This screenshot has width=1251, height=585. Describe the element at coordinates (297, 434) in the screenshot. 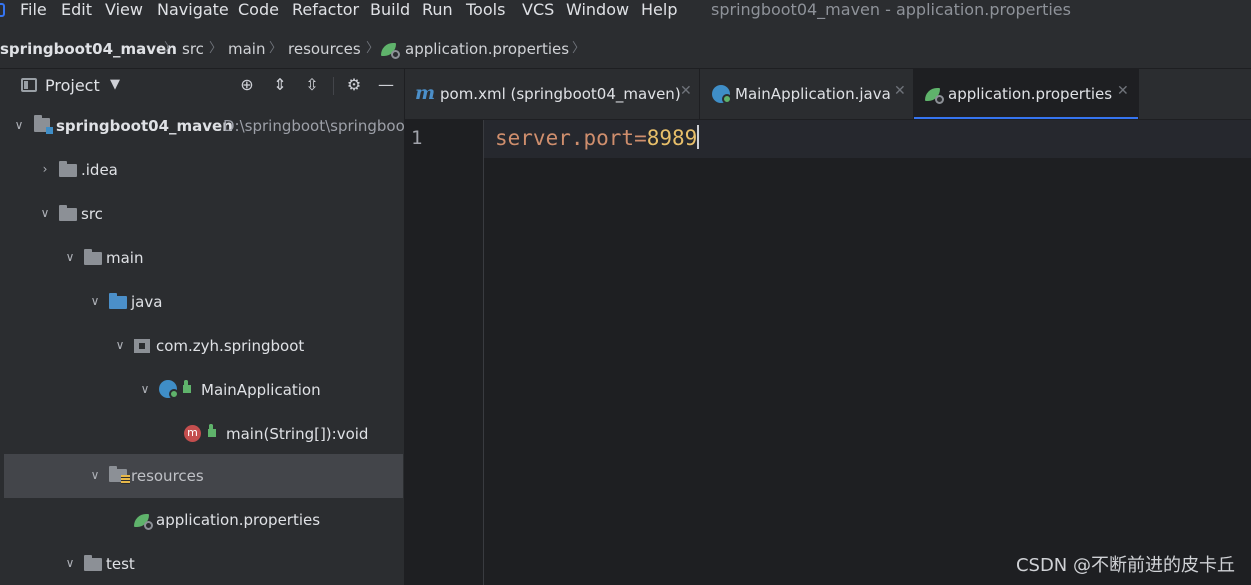

I see `tree-item-label: main(String[]):void` at that location.